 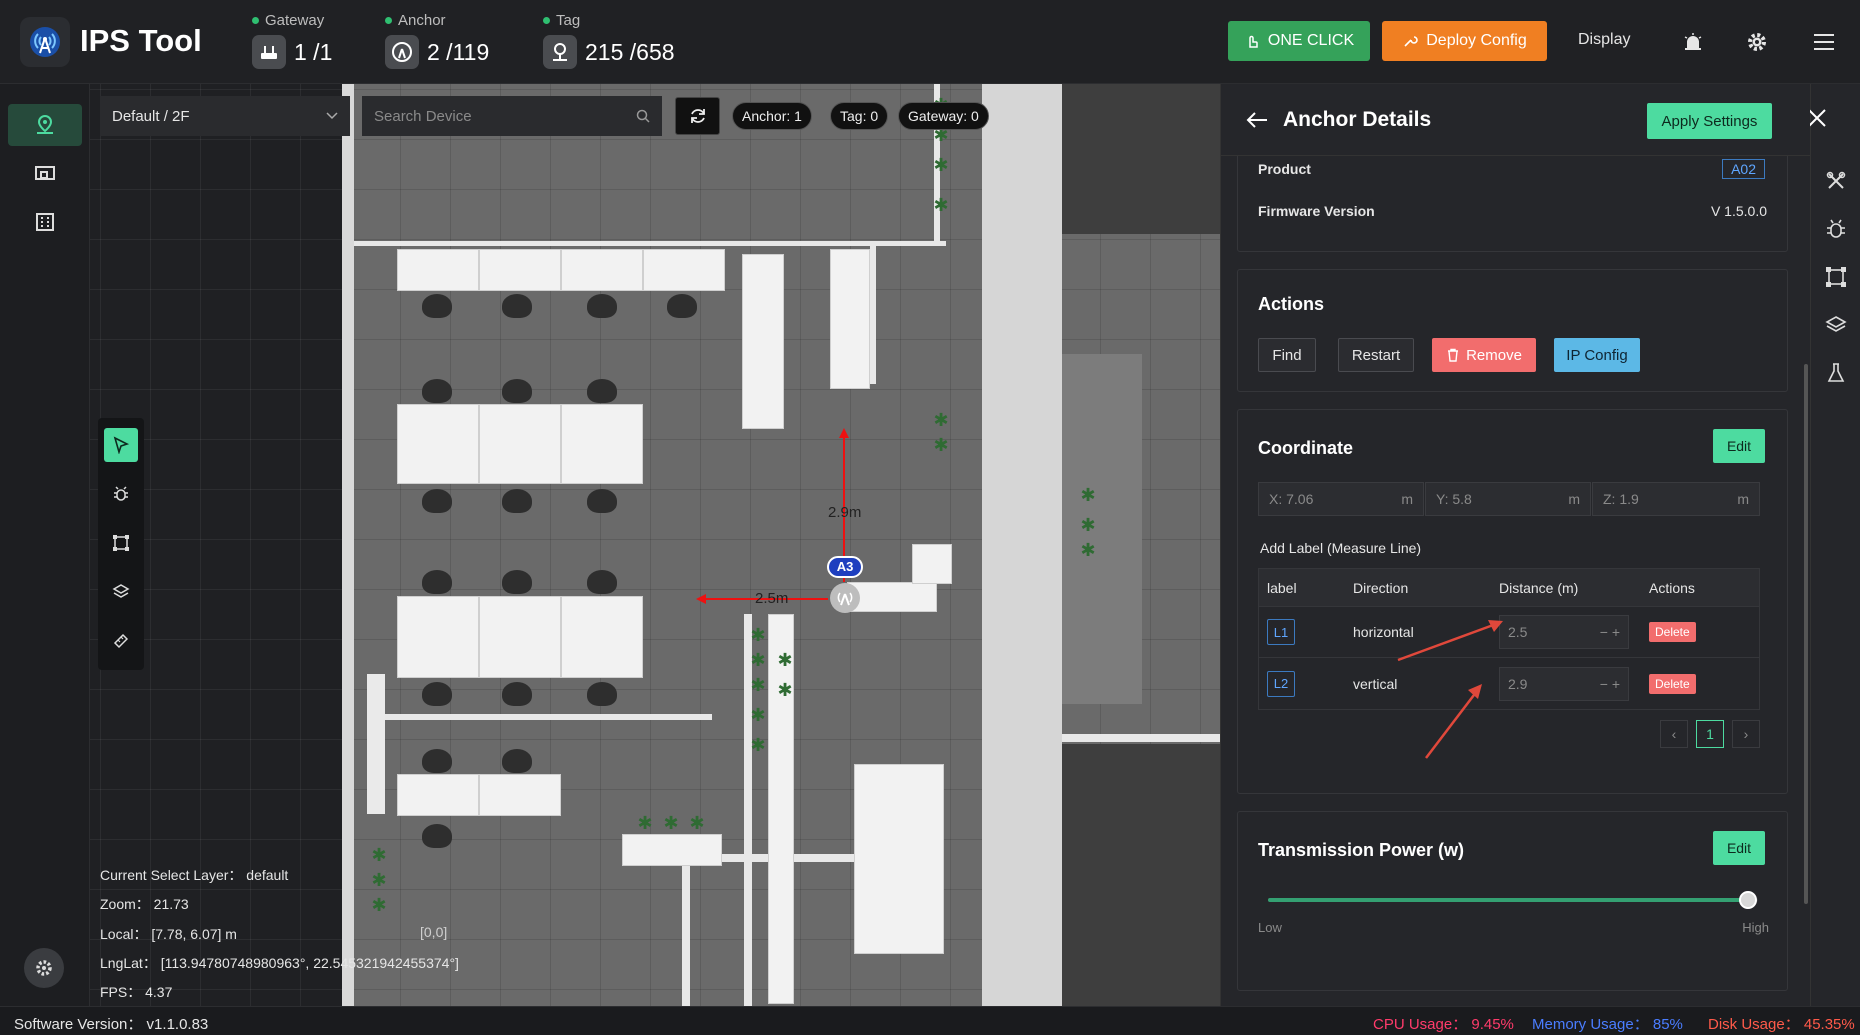 What do you see at coordinates (859, 116) in the screenshot?
I see `tag-count-pill: Tag: 0` at bounding box center [859, 116].